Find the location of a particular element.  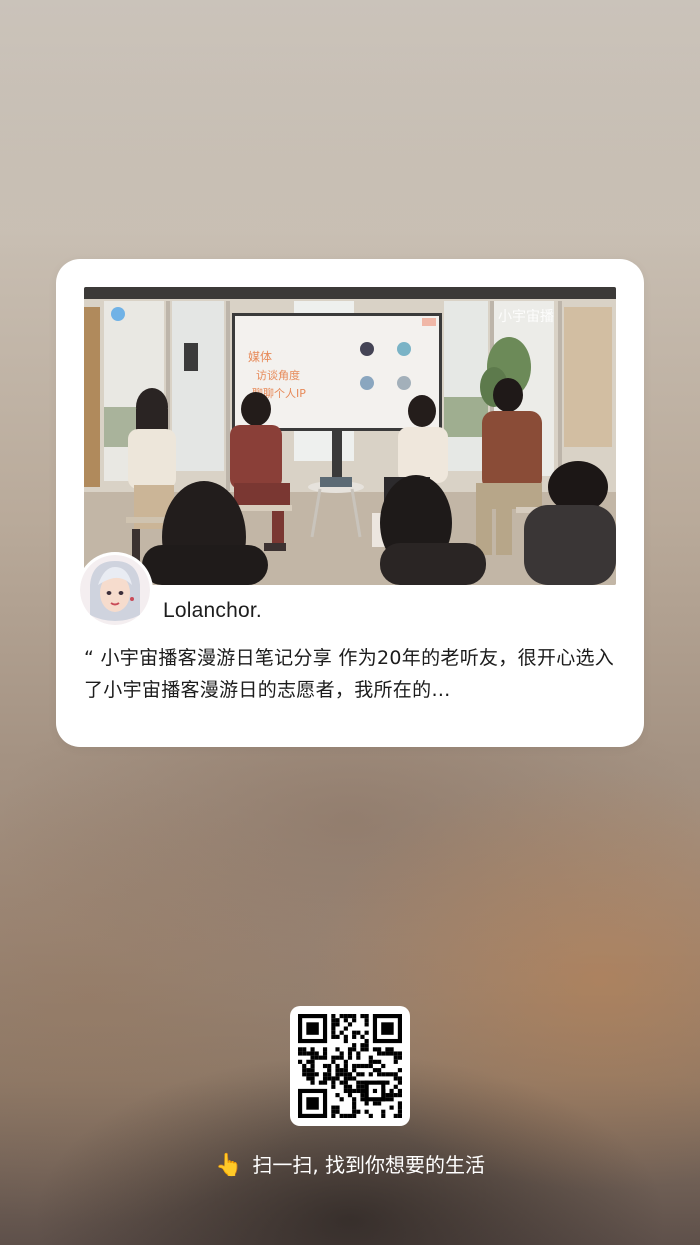

screen-text-1: 媒体 is located at coordinates (260, 357).